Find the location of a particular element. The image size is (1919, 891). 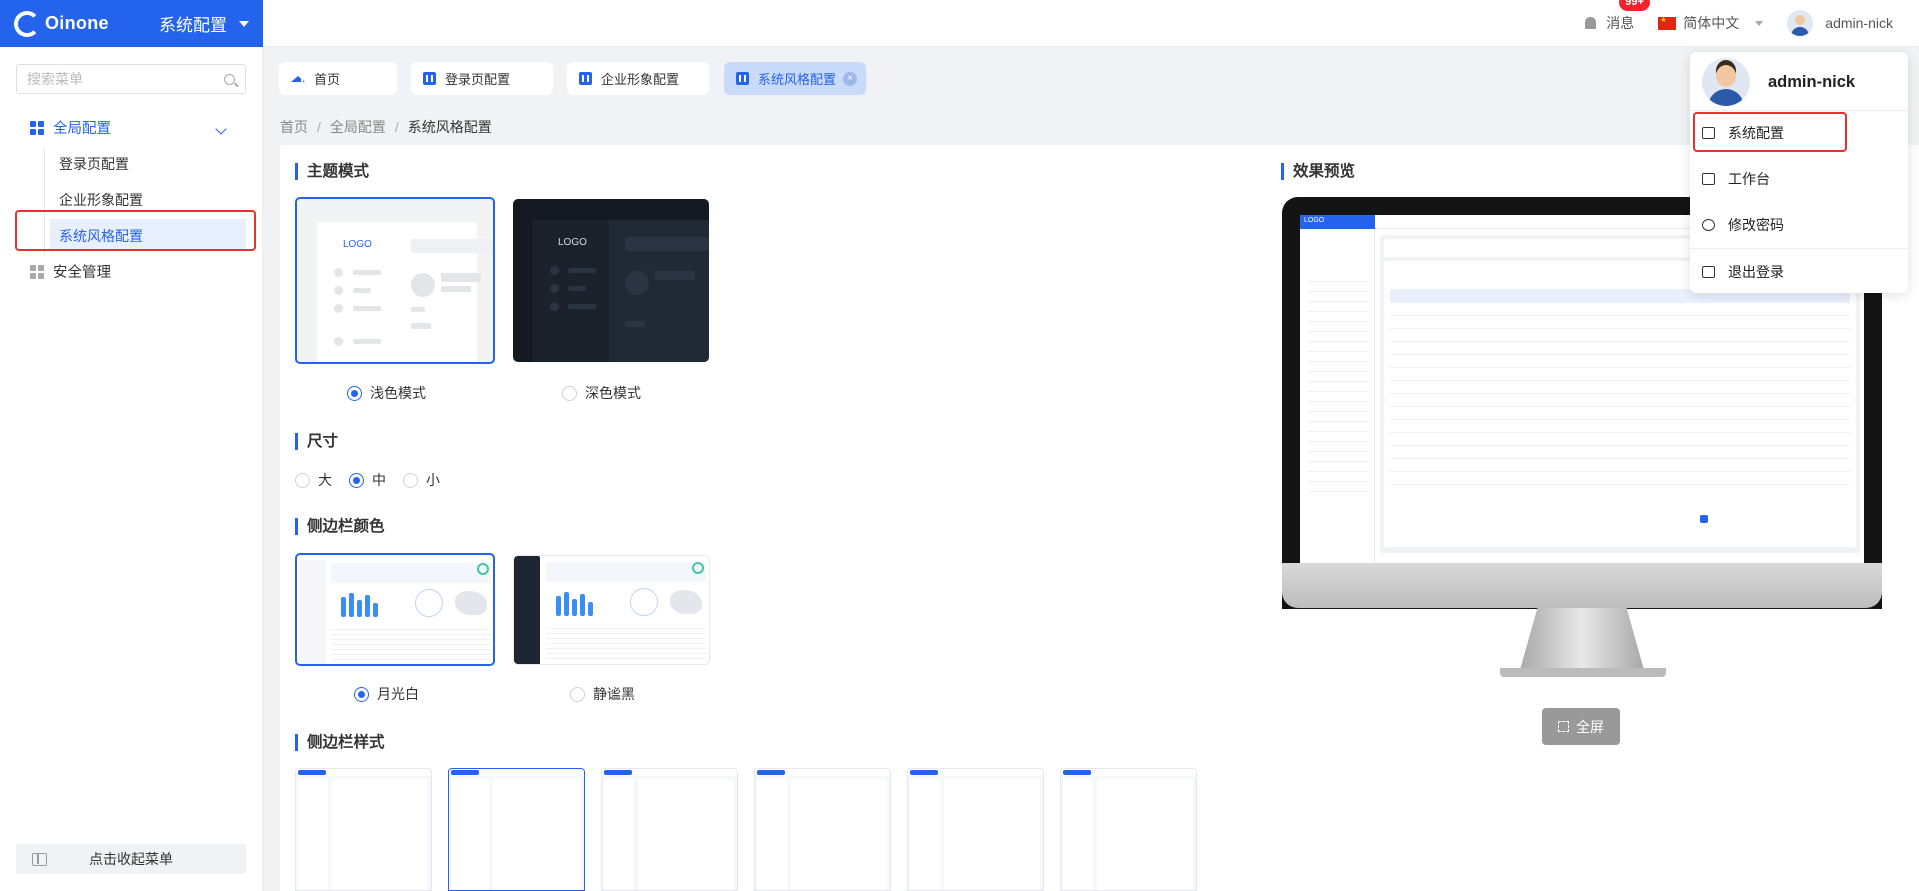

app-switcher: 系统配置 is located at coordinates (204, 23).